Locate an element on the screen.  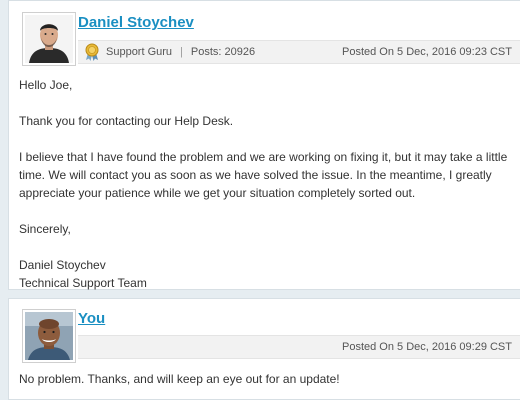
author-post-count: Posts: 20926 is located at coordinates (223, 52).